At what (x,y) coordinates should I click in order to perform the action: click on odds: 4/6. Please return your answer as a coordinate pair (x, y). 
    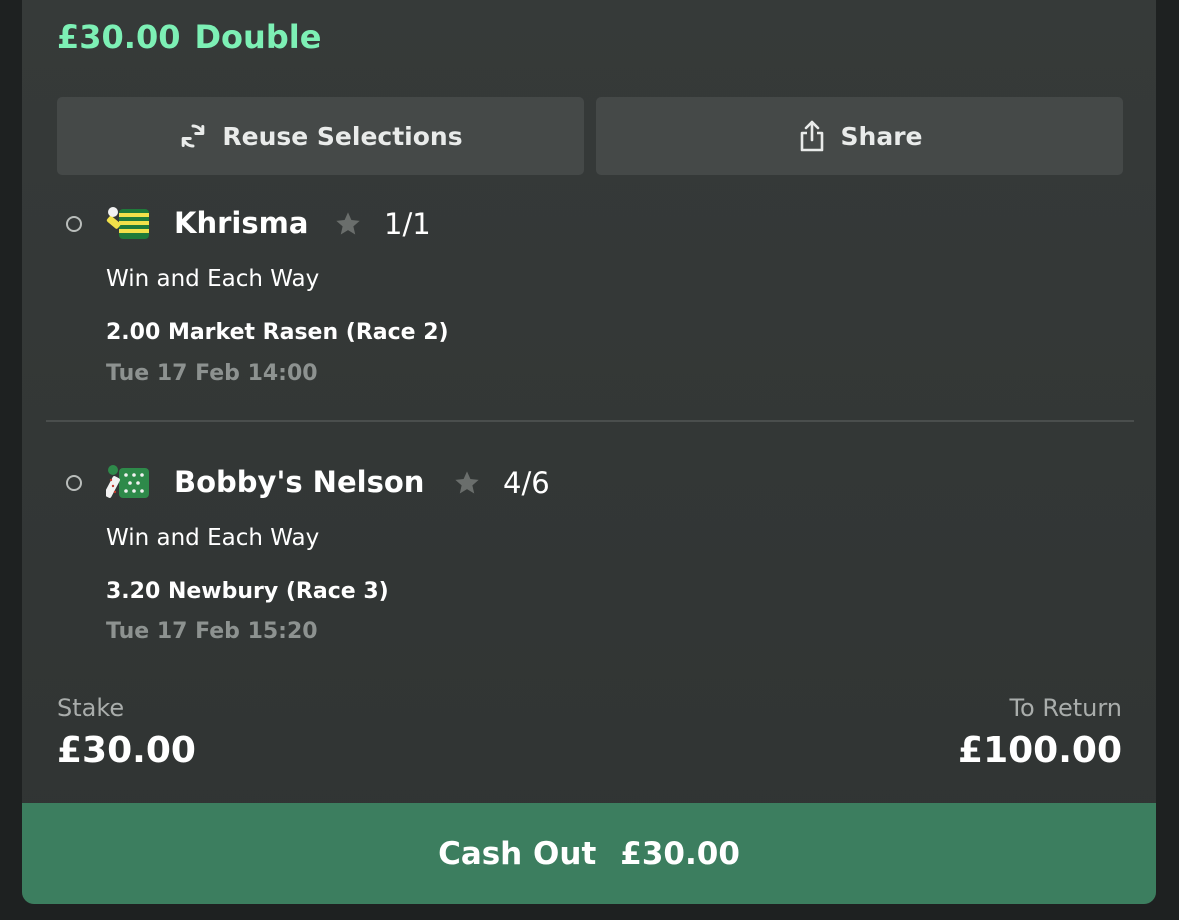
    Looking at the image, I should click on (526, 483).